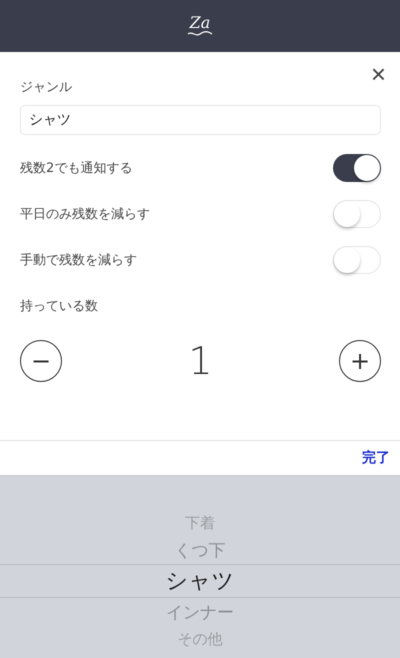 The image size is (400, 658). What do you see at coordinates (360, 361) in the screenshot?
I see `plus-button: +` at bounding box center [360, 361].